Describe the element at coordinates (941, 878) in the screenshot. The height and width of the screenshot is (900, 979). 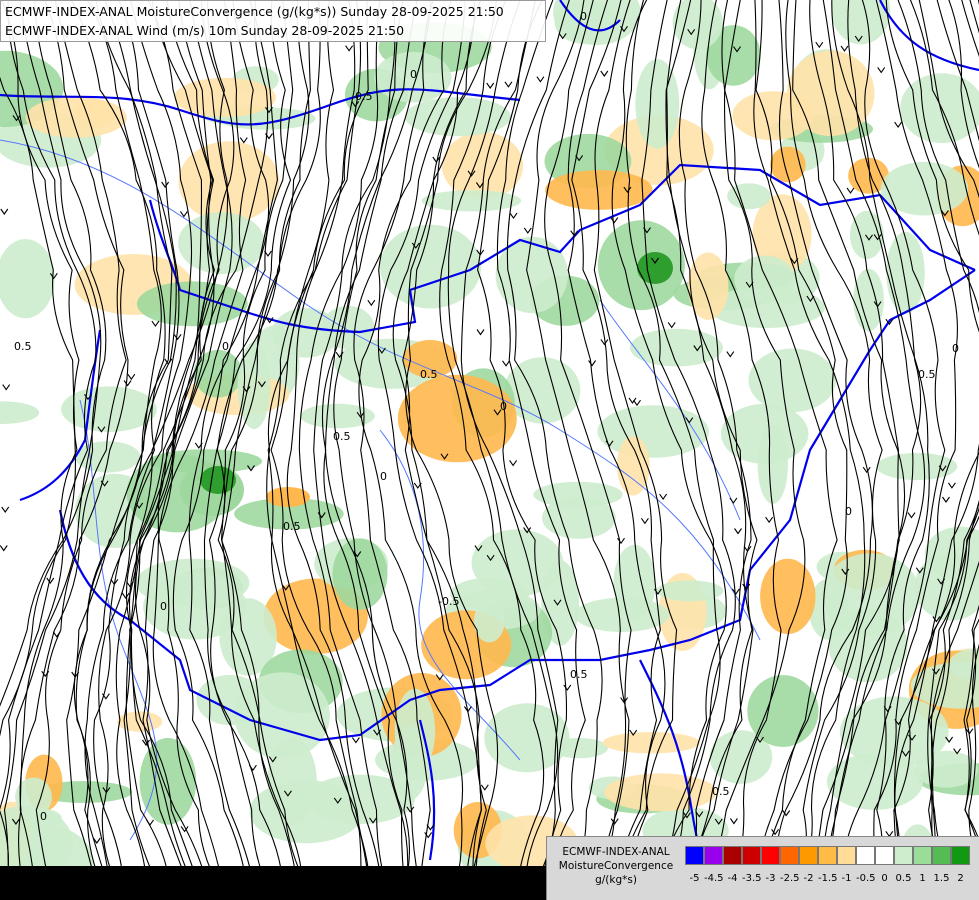
I see `legend-tick-label: 1.5` at that location.